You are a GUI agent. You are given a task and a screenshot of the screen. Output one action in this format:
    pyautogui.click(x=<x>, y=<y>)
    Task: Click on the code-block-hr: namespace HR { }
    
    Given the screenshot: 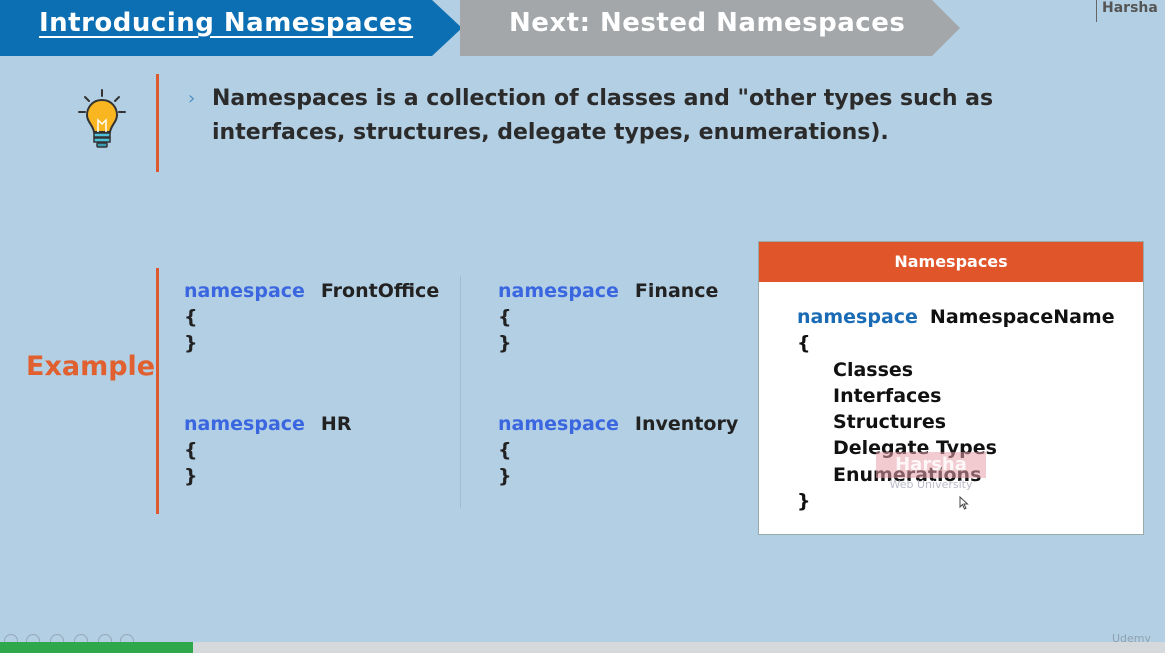 What is the action you would take?
    pyautogui.click(x=267, y=450)
    